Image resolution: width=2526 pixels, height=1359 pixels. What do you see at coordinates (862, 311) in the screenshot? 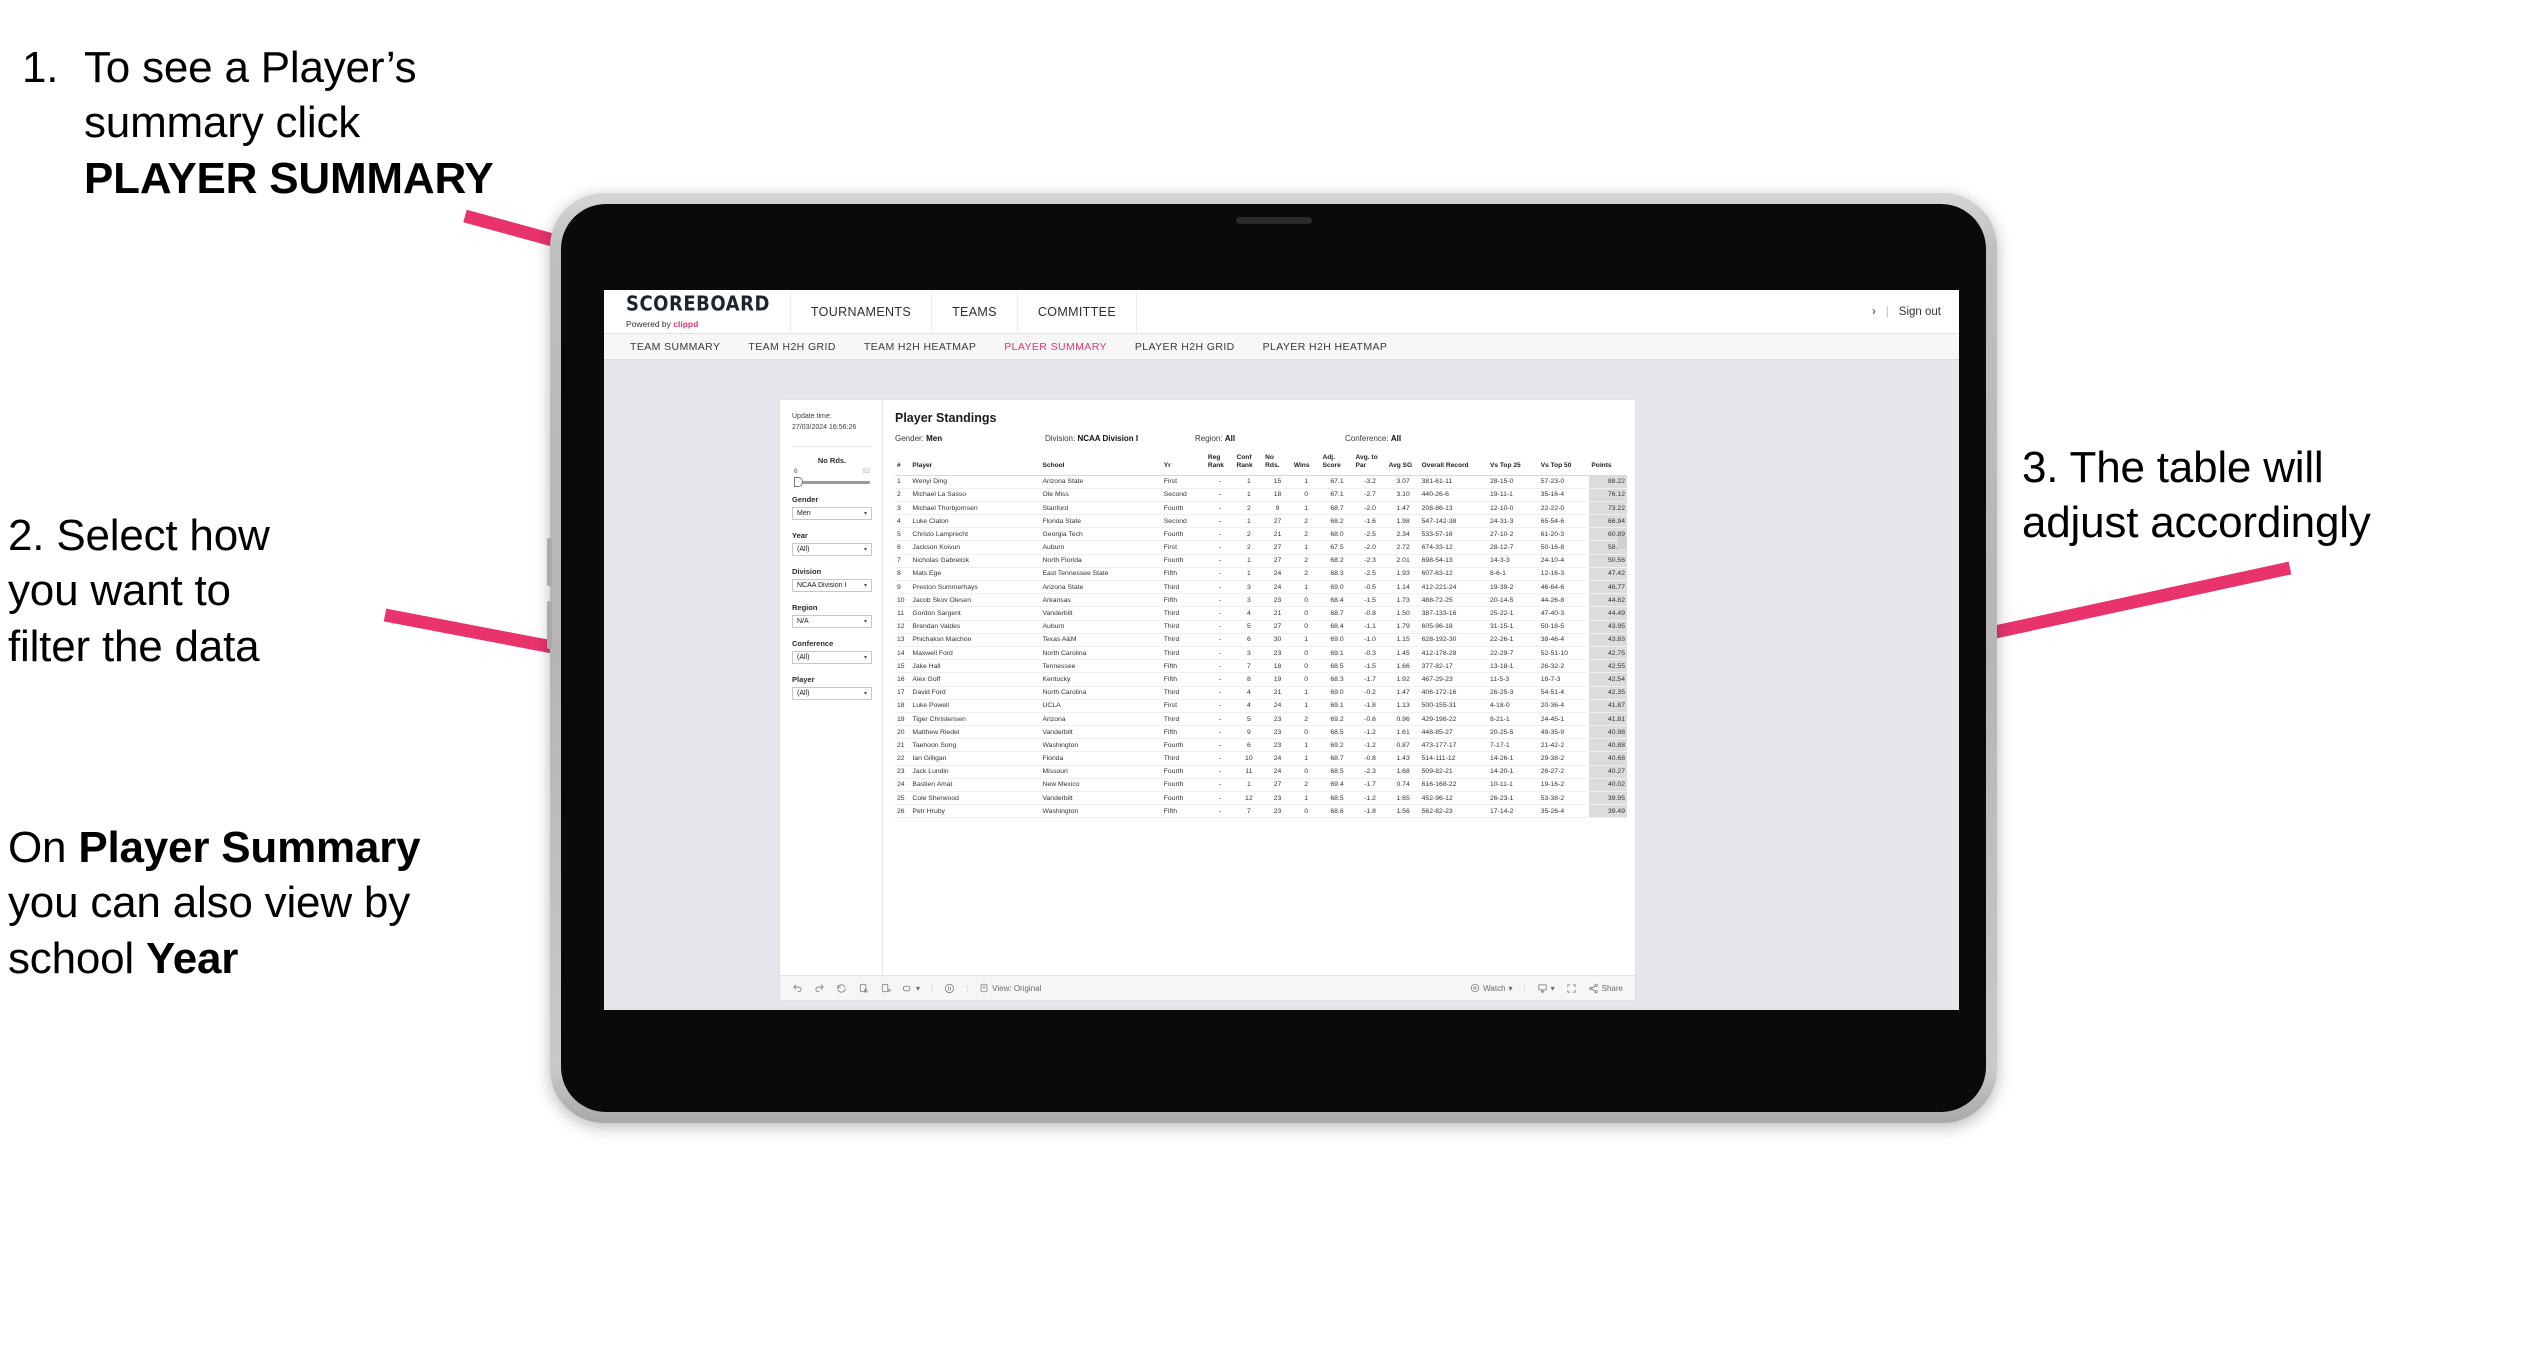
I see `nav-item-tournaments: TOURNAMENTS` at bounding box center [862, 311].